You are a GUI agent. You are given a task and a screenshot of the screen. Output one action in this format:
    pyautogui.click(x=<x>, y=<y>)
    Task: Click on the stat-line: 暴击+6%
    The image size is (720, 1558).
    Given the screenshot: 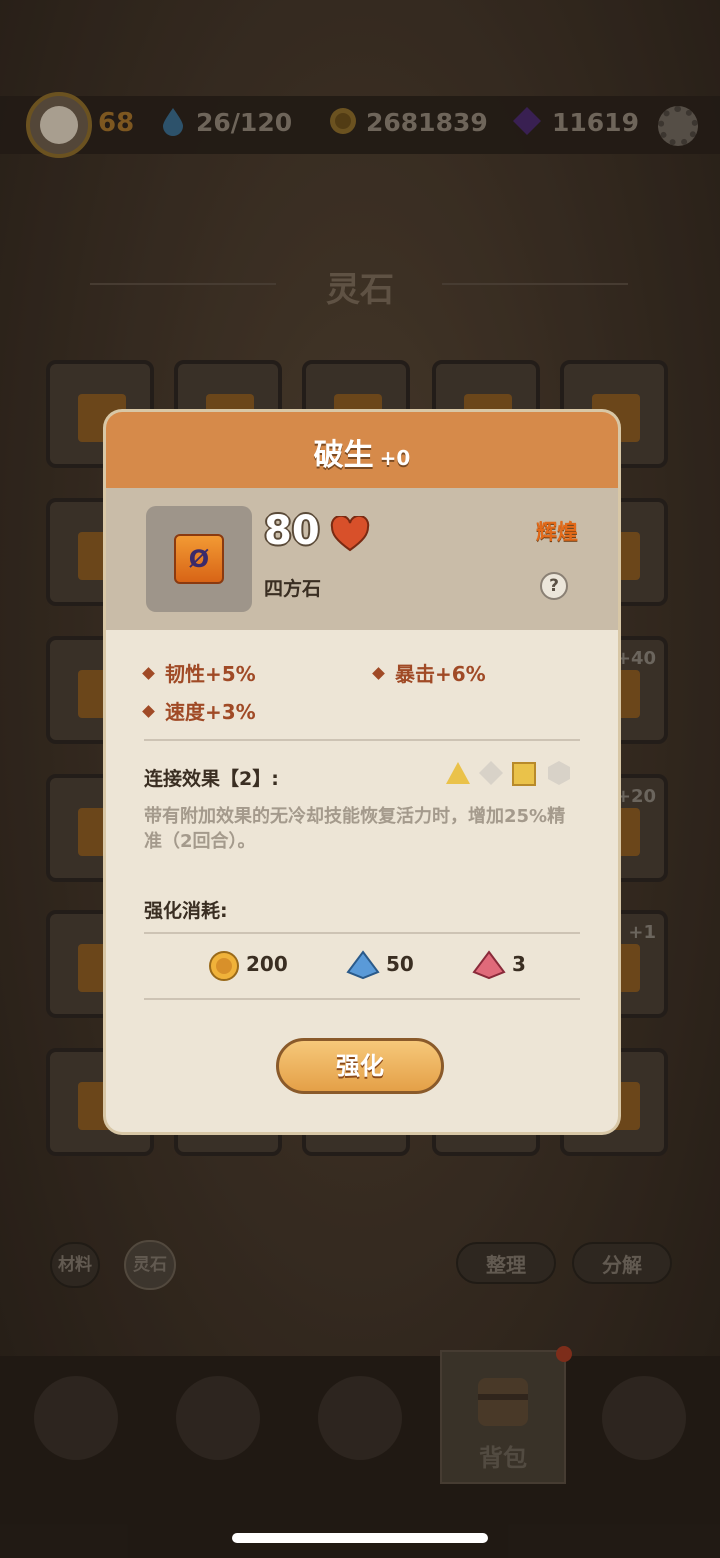 What is the action you would take?
    pyautogui.click(x=429, y=672)
    